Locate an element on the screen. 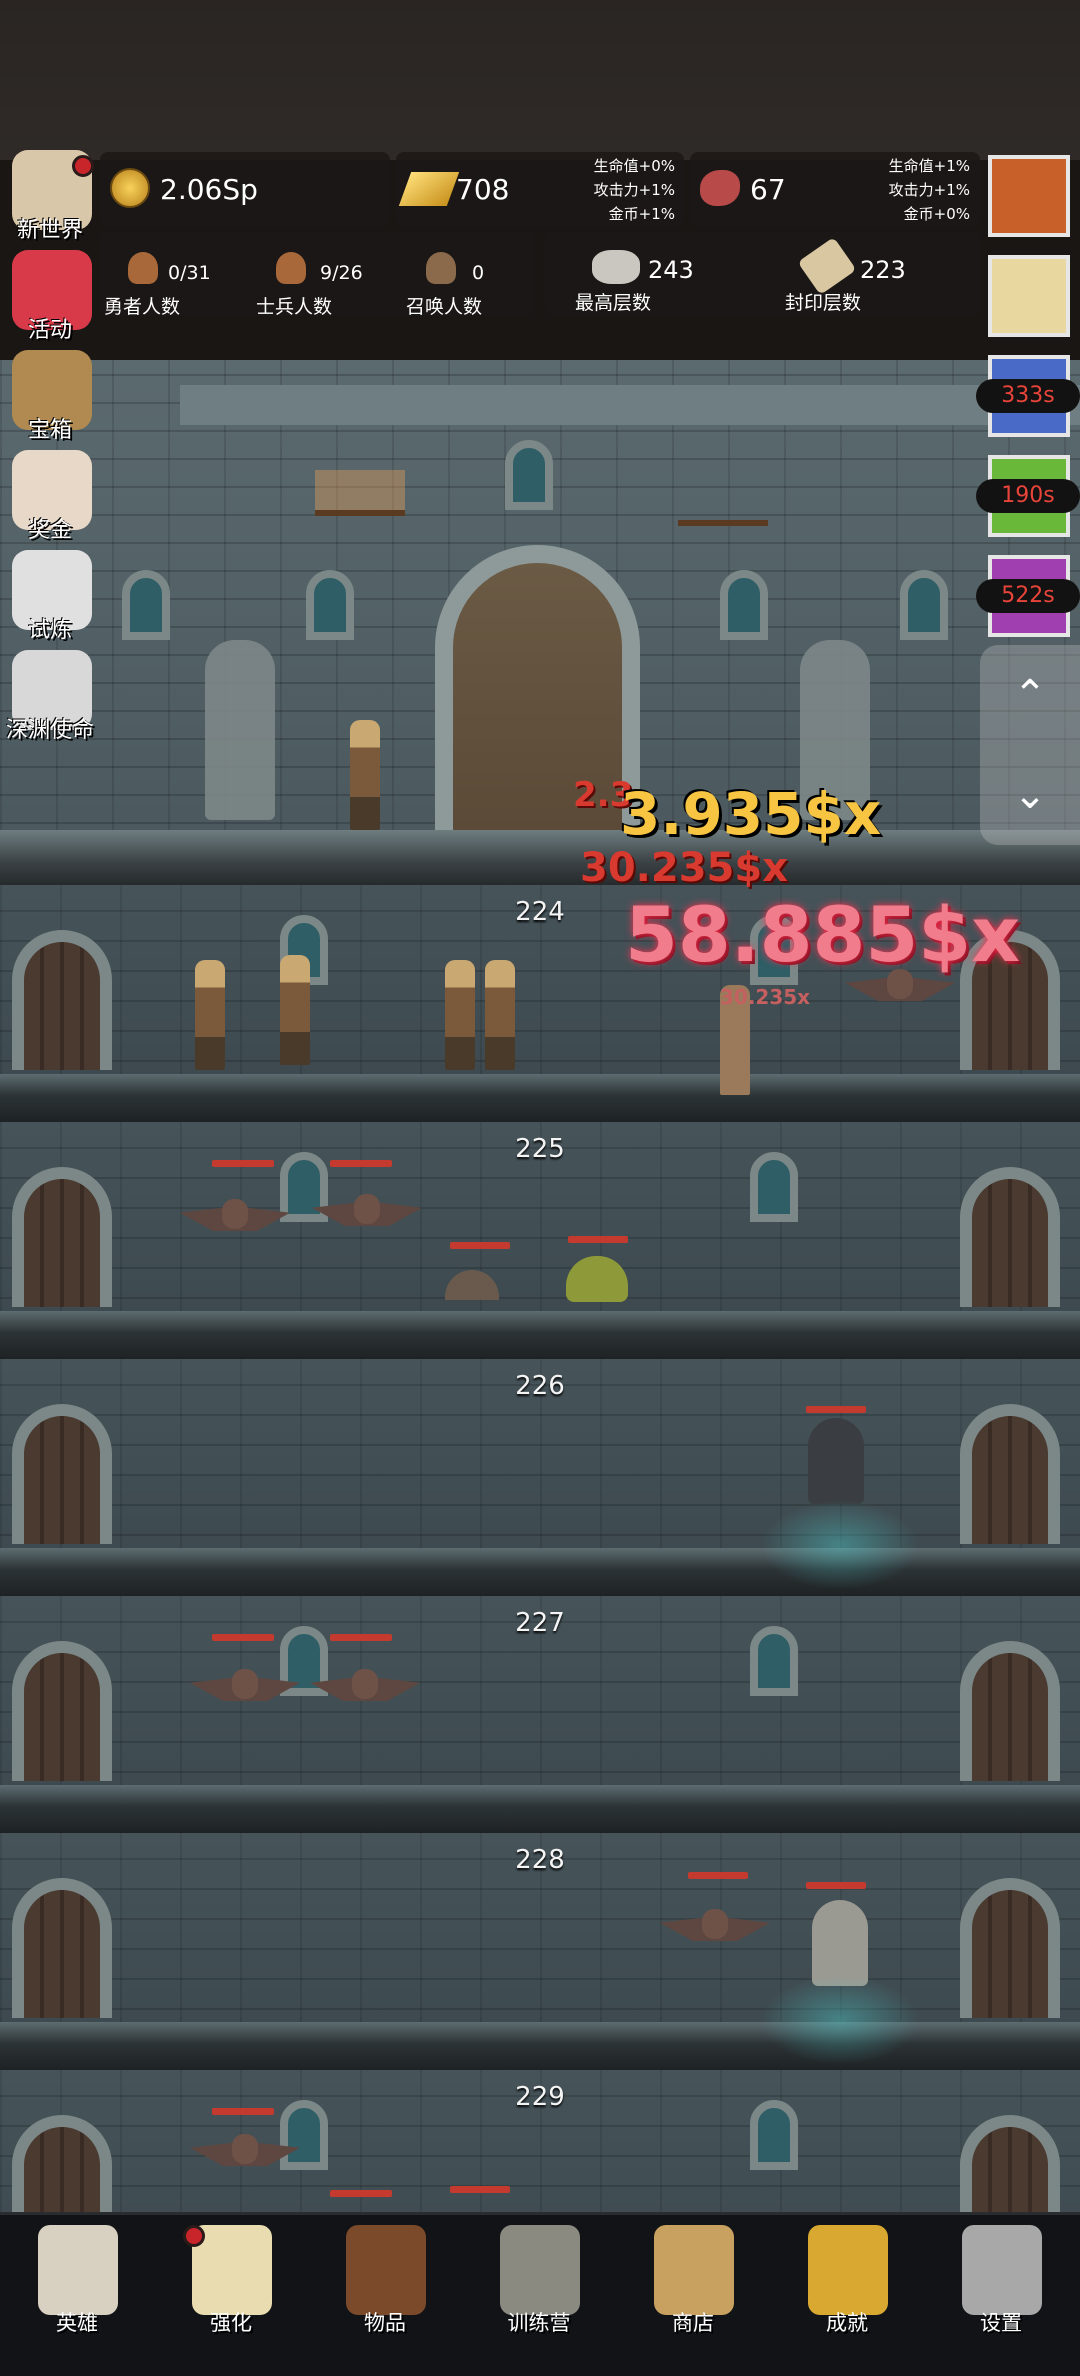  bottom-nav: 英雄 强化 物品 训练营 商店 成就 设置 is located at coordinates (540, 2294).